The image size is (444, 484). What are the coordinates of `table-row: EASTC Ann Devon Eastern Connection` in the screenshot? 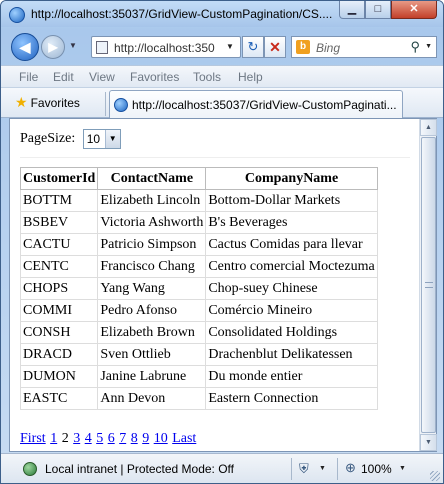 It's located at (198, 398).